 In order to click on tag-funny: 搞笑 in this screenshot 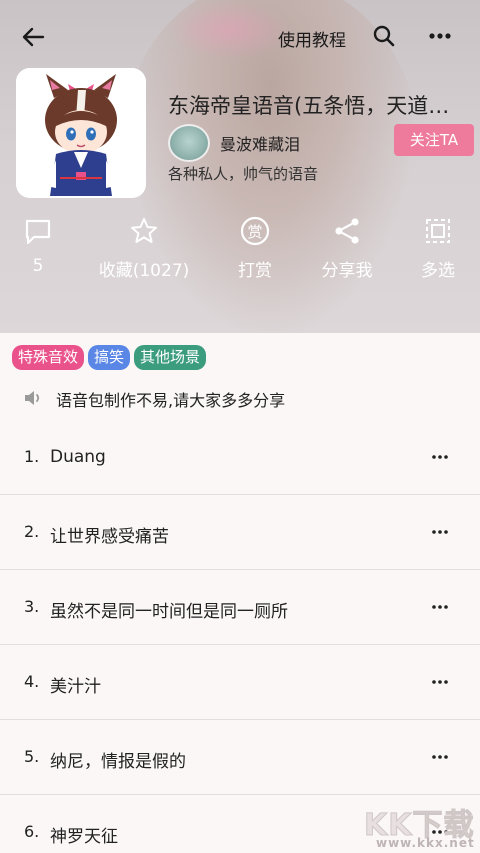, I will do `click(109, 357)`.